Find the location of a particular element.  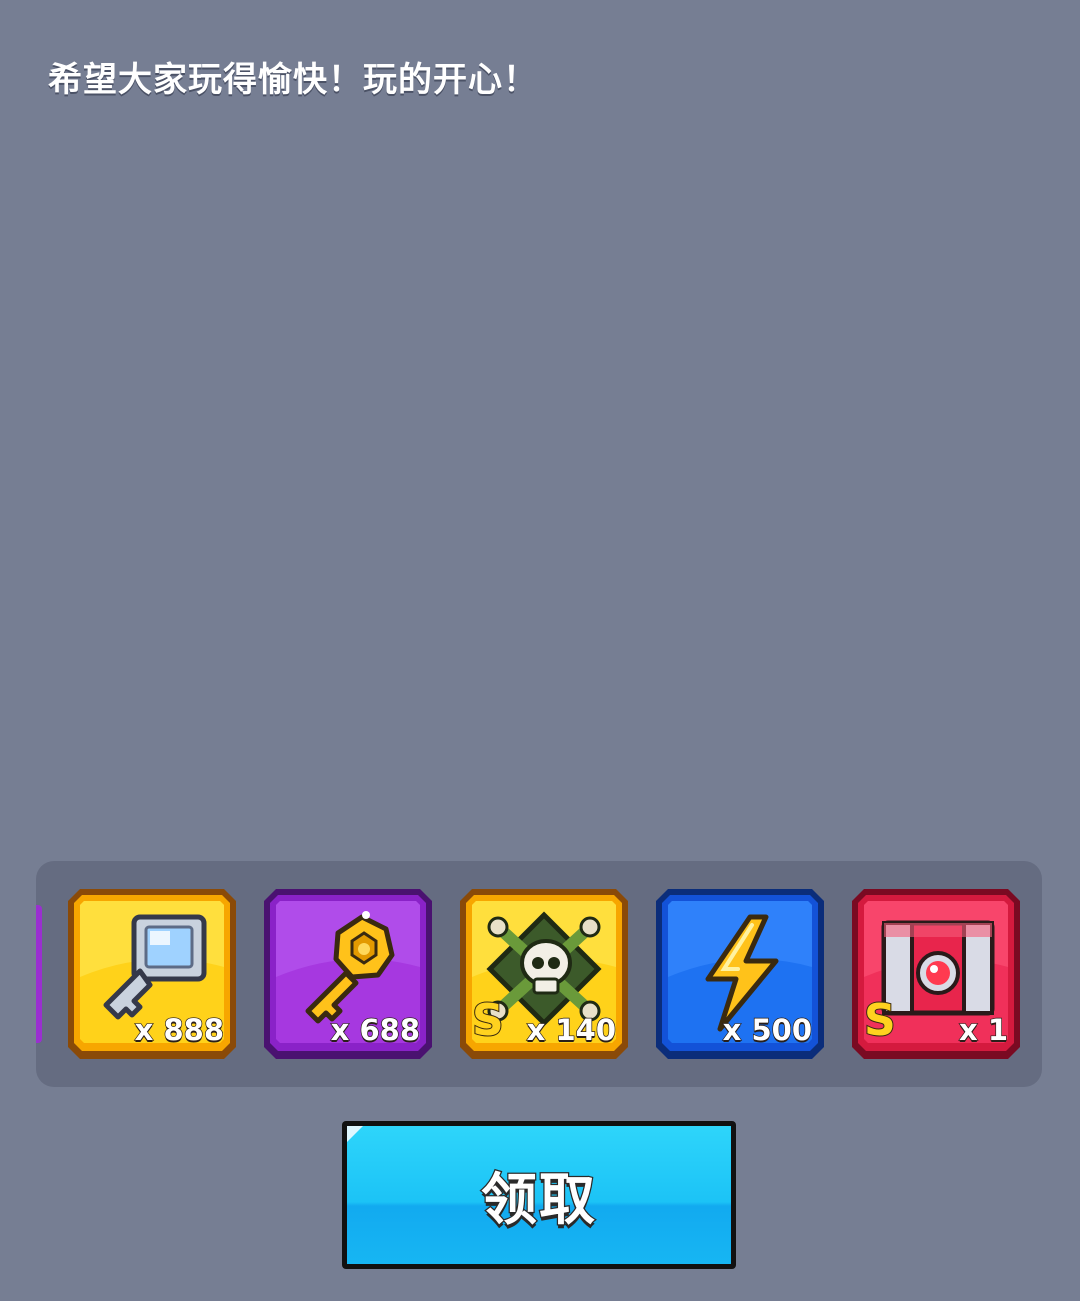

reward-quantity: x 1 is located at coordinates (983, 1029).